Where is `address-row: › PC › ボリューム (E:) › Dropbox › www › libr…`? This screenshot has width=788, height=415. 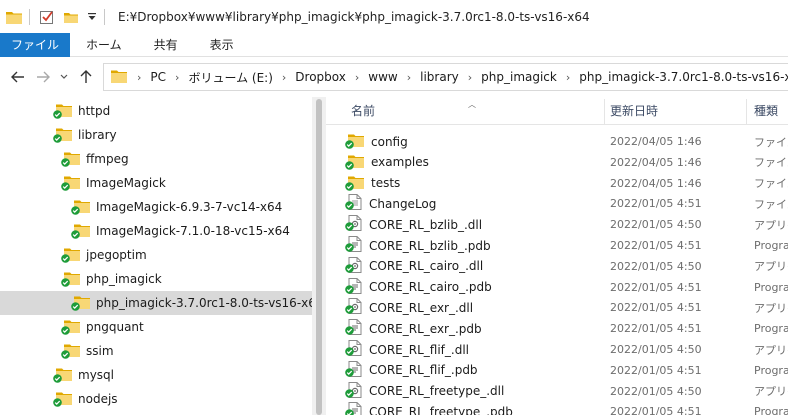 address-row: › PC › ボリューム (E:) › Dropbox › www › libr… is located at coordinates (394, 77).